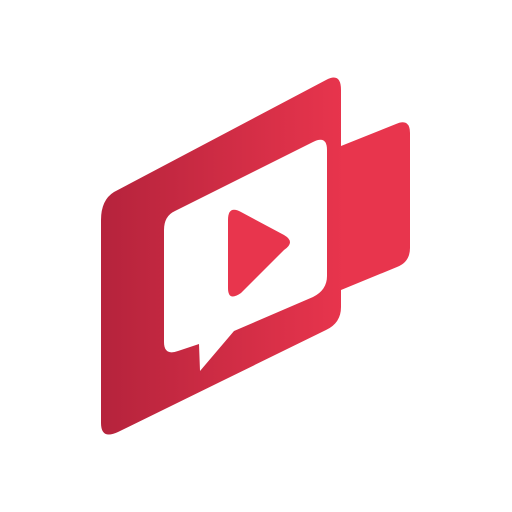  Describe the element at coordinates (375, 206) in the screenshot. I see `back-panel-shape` at that location.